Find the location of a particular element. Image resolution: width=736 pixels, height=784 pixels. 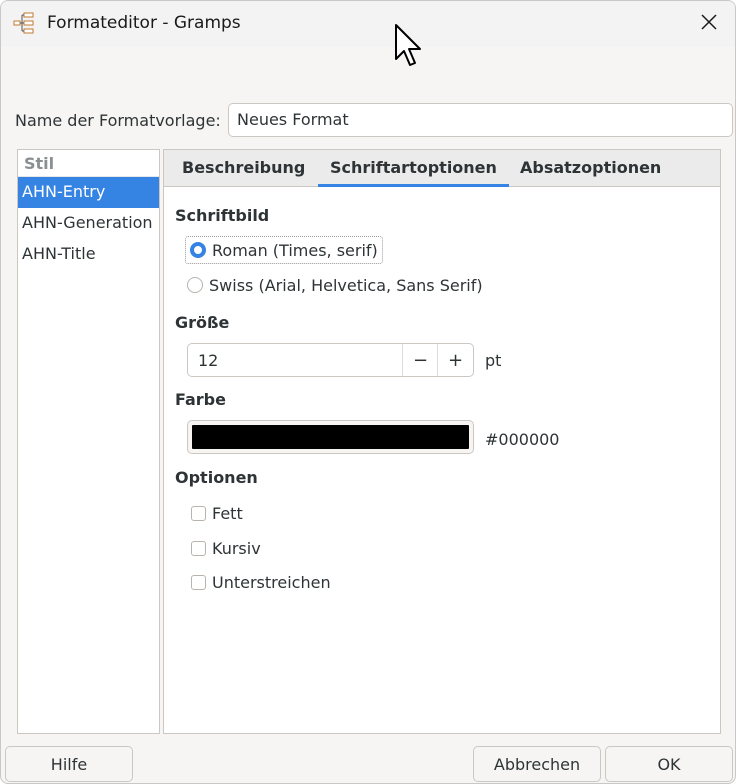

checkbox-bold-label: Fett is located at coordinates (227, 513).